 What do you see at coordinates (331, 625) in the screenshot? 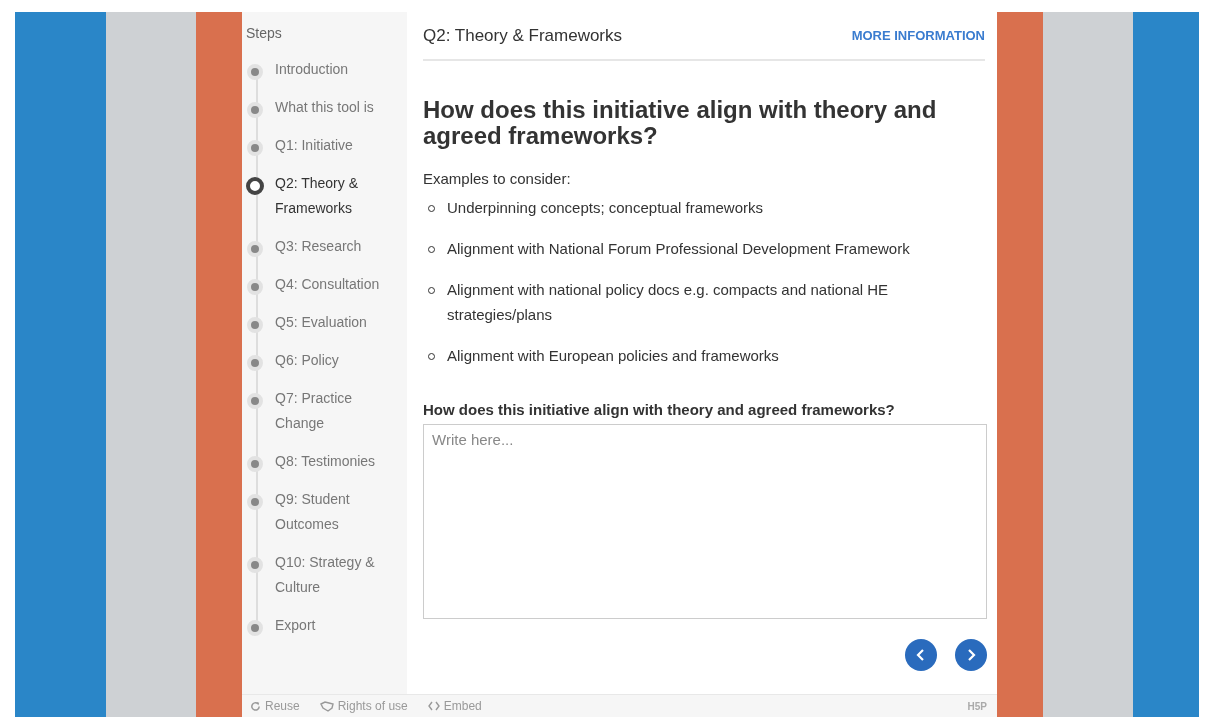
I see `step-link: Export` at bounding box center [331, 625].